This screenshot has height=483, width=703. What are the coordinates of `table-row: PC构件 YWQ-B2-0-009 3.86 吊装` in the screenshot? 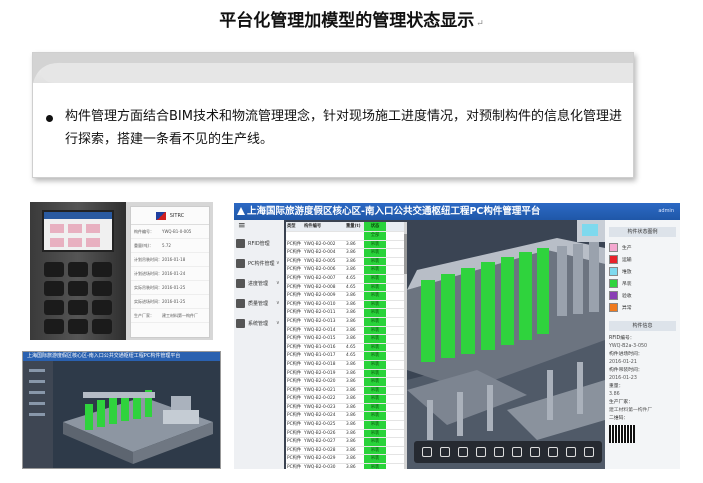 It's located at (345, 296).